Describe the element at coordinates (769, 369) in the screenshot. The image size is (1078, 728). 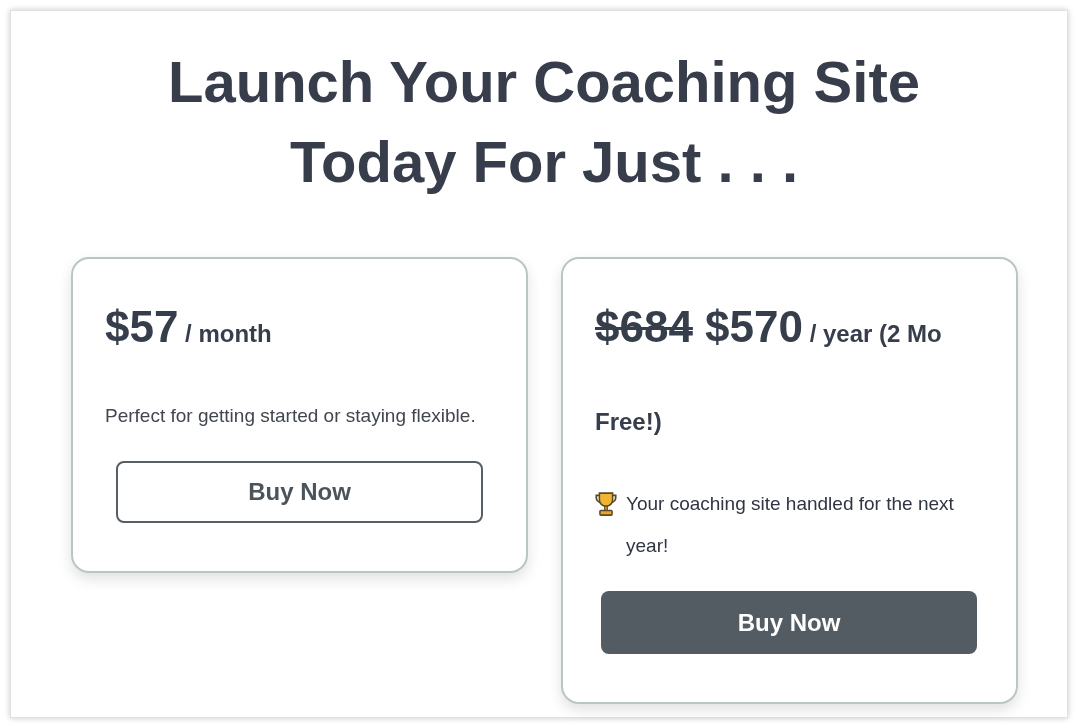
I see `price-heading: $684 $570/ year (2 Mo Free!)` at that location.